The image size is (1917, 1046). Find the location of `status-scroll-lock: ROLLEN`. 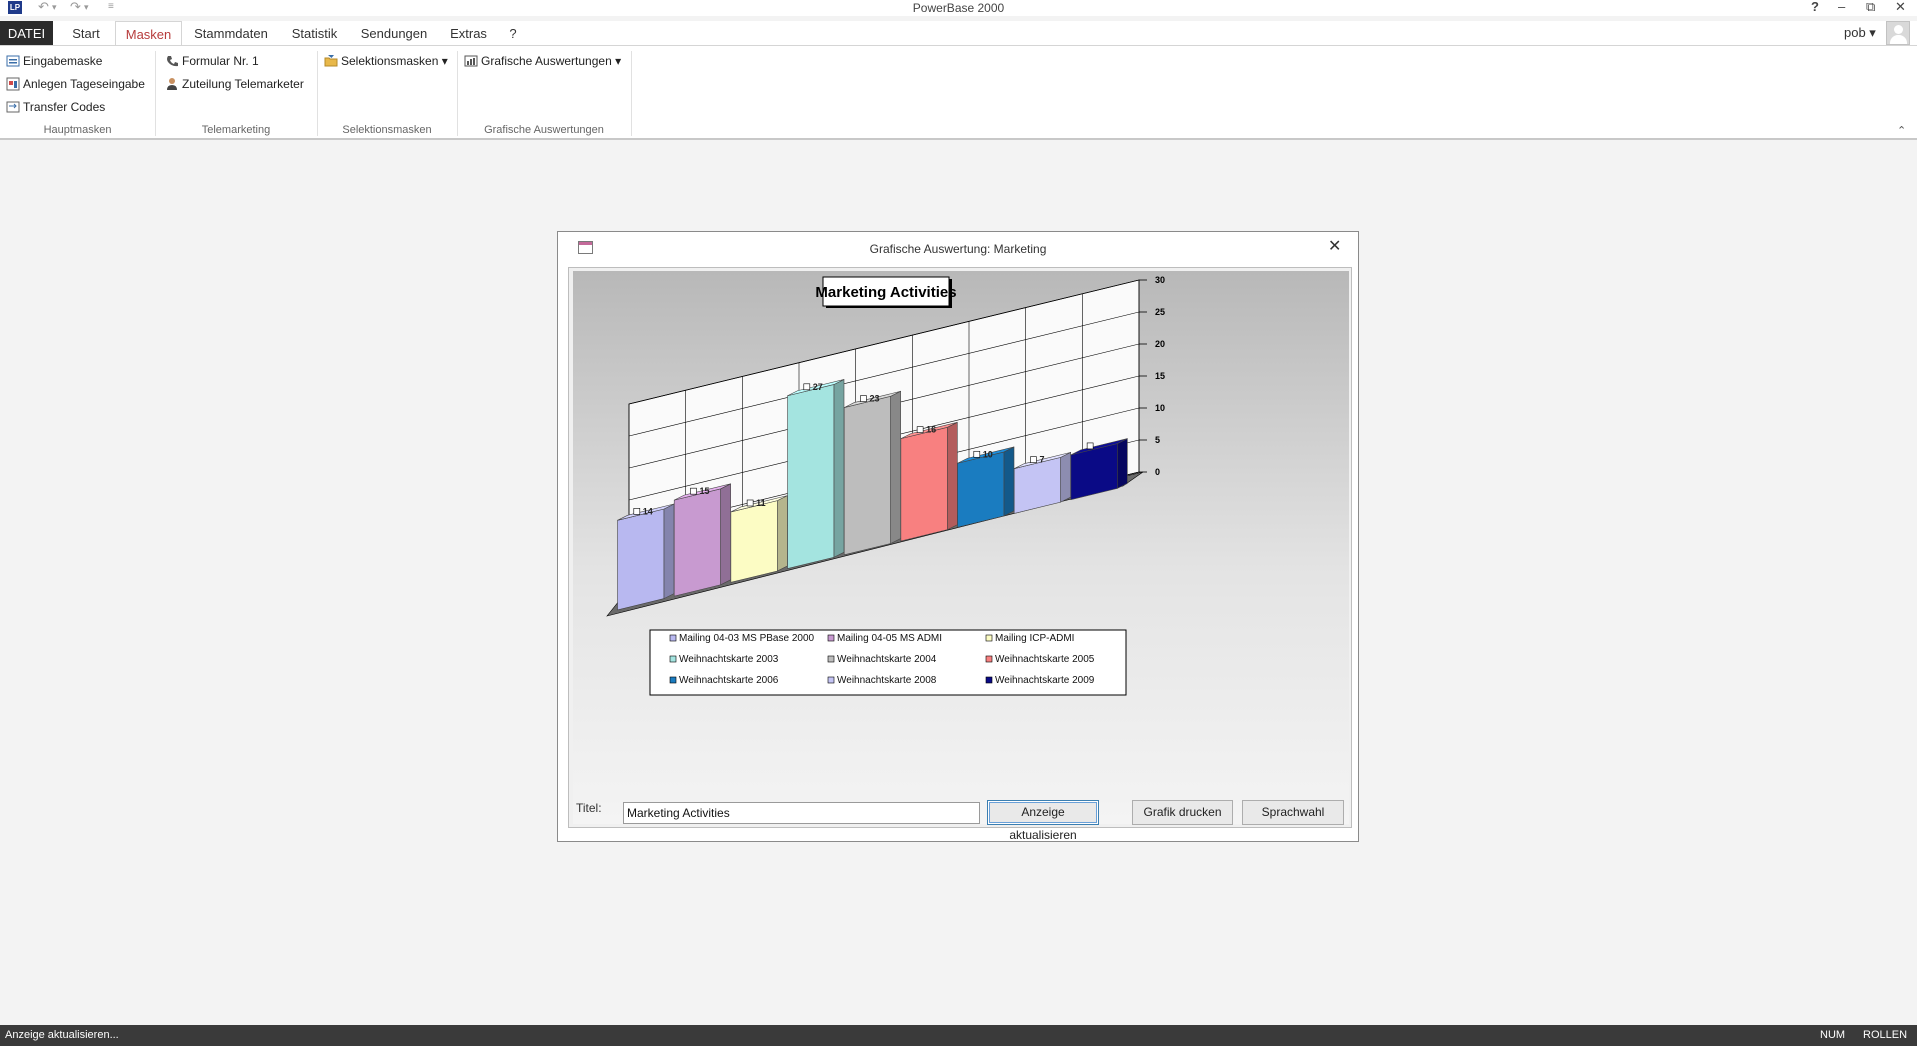

status-scroll-lock: ROLLEN is located at coordinates (1885, 1035).